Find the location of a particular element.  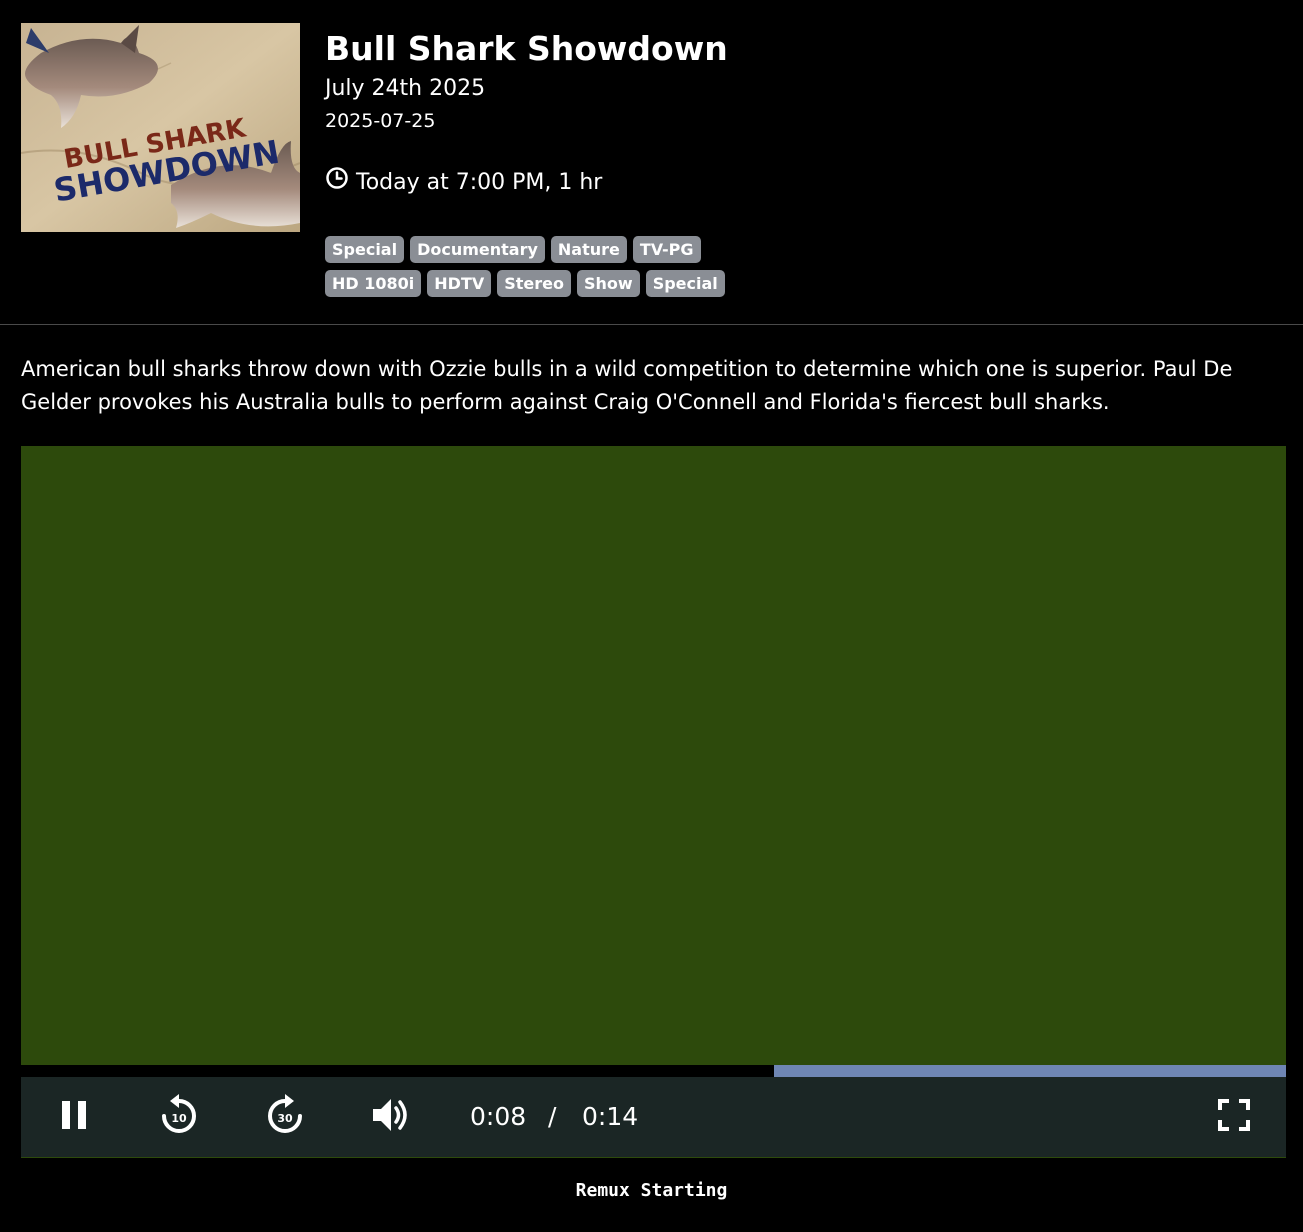

duration: 0:14 is located at coordinates (610, 1116).